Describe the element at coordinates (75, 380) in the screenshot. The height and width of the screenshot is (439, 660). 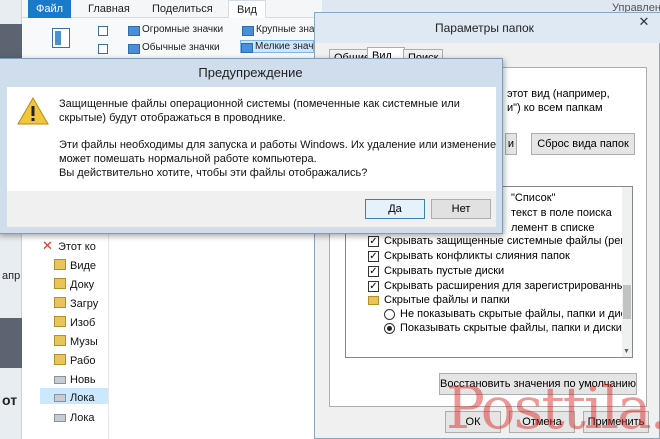
I see `nav-item-new-volume: Новь` at that location.